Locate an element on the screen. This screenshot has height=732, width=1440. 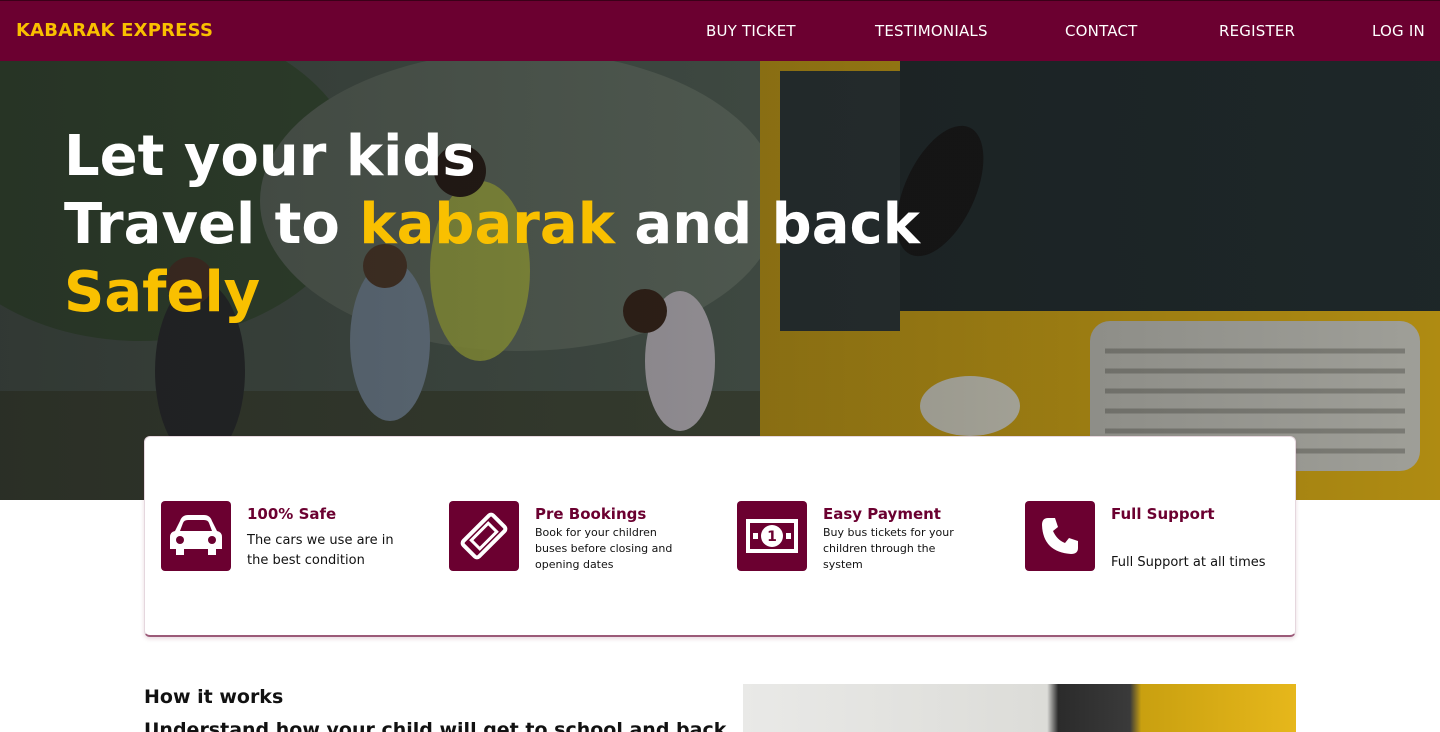
nav-contact: CONTACT is located at coordinates (1101, 31).